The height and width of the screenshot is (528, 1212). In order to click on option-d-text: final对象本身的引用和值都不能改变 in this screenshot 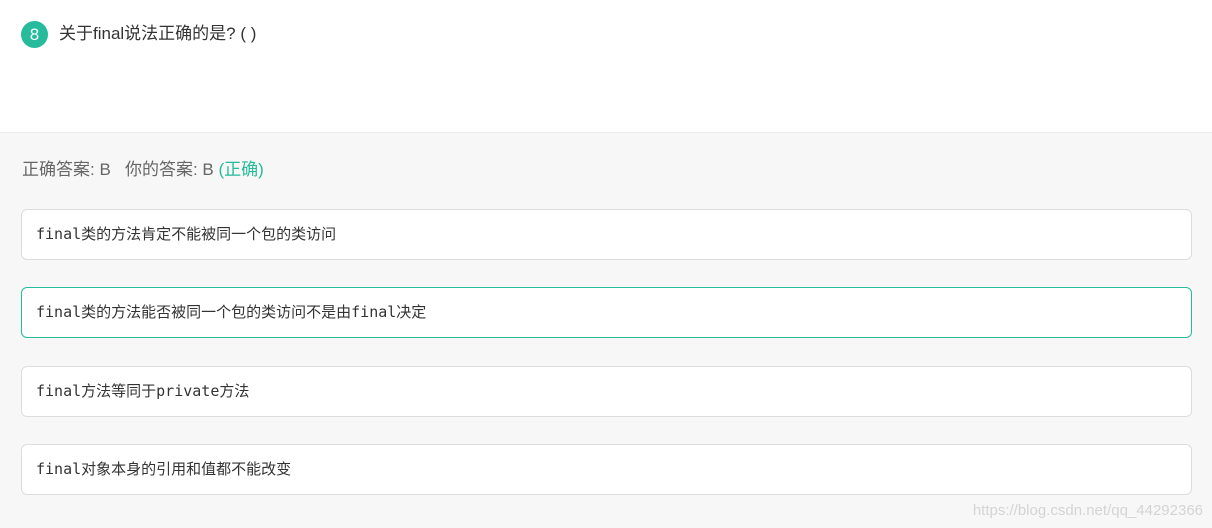, I will do `click(164, 469)`.